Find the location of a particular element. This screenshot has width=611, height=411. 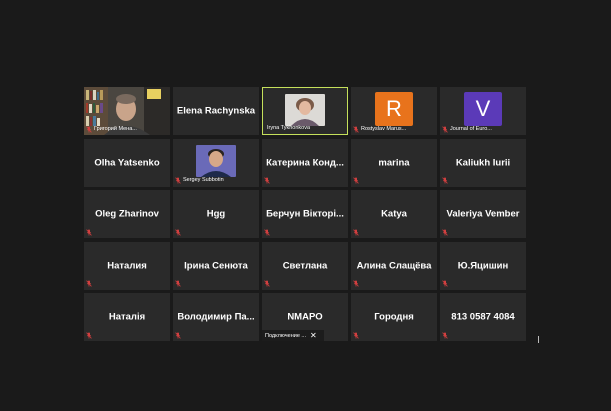

participant-tile: Наталия is located at coordinates (127, 265).